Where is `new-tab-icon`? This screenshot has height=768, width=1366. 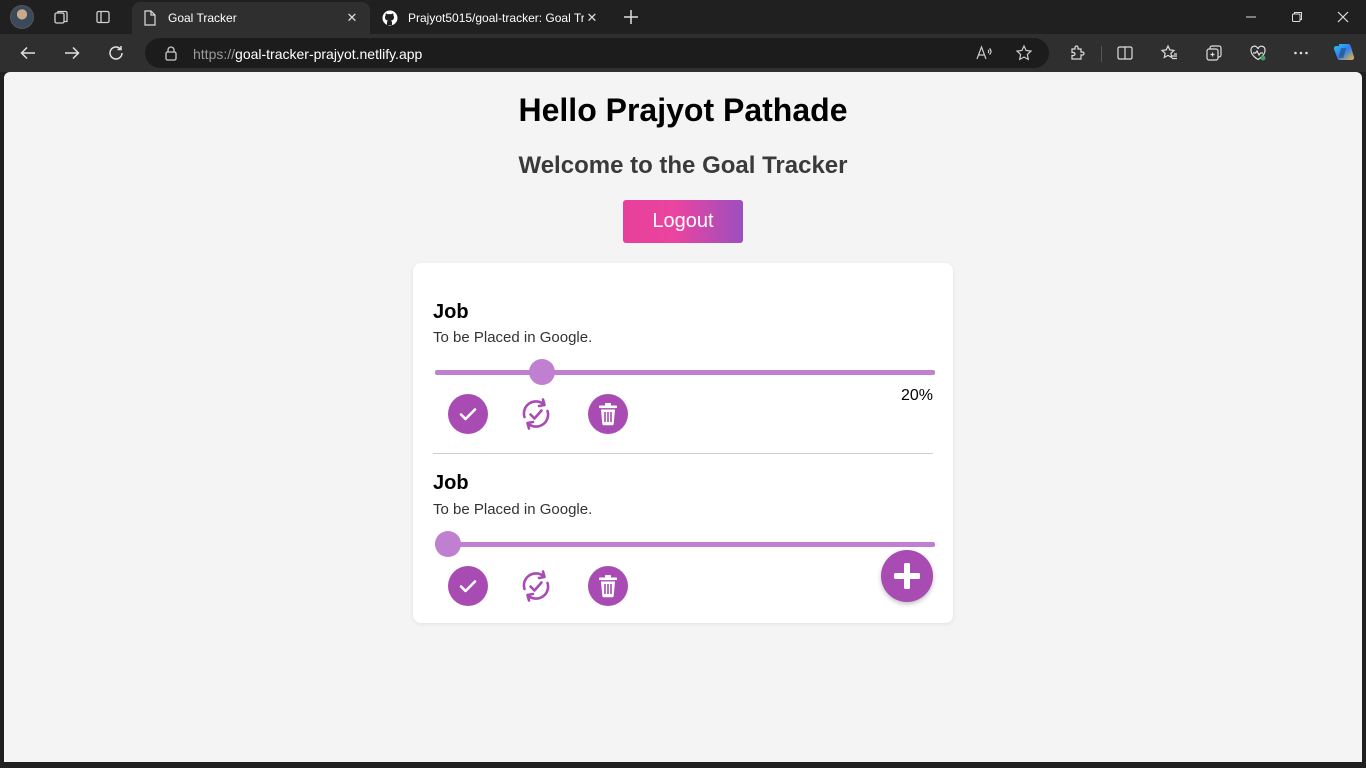 new-tab-icon is located at coordinates (631, 17).